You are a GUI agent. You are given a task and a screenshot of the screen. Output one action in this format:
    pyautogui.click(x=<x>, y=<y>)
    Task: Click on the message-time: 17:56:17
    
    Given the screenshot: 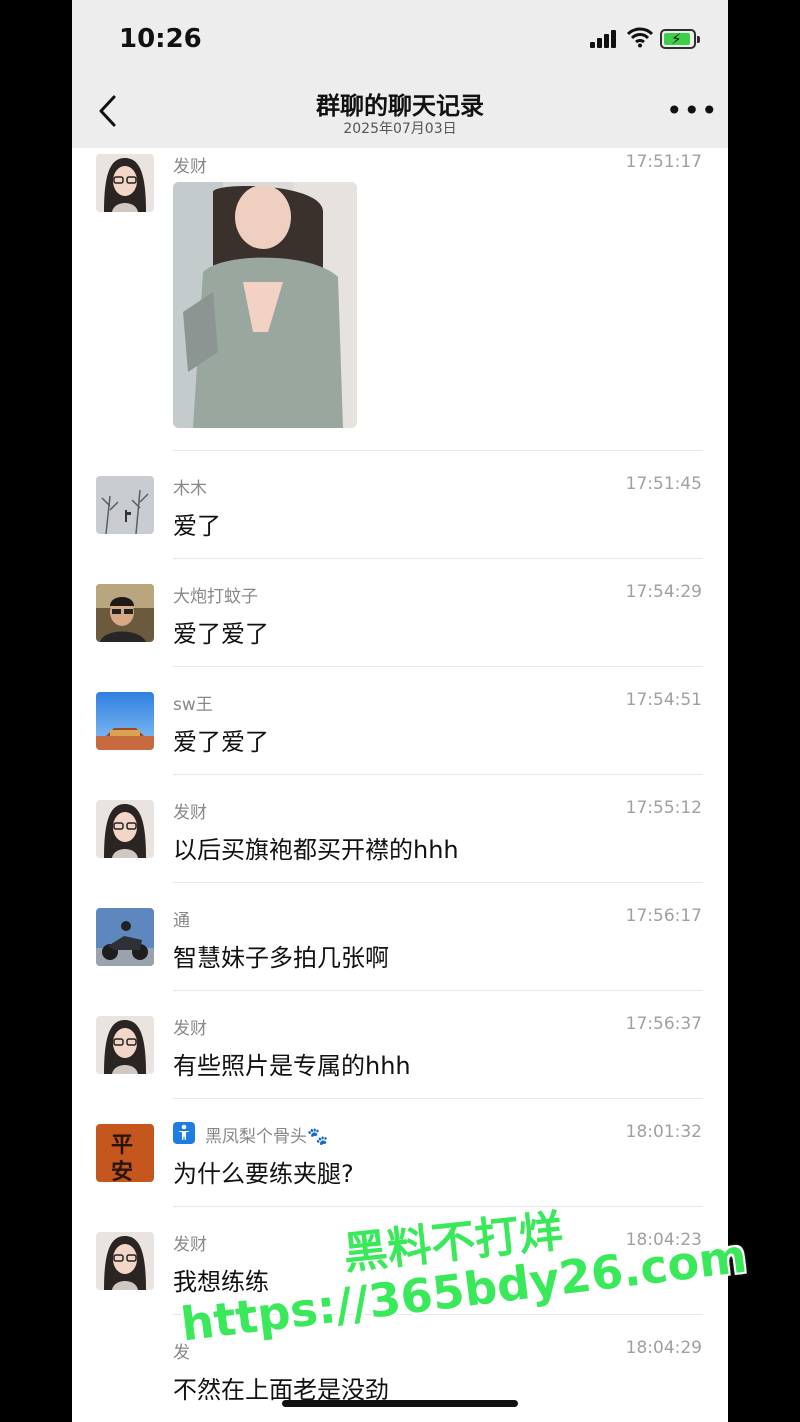 What is the action you would take?
    pyautogui.click(x=663, y=916)
    